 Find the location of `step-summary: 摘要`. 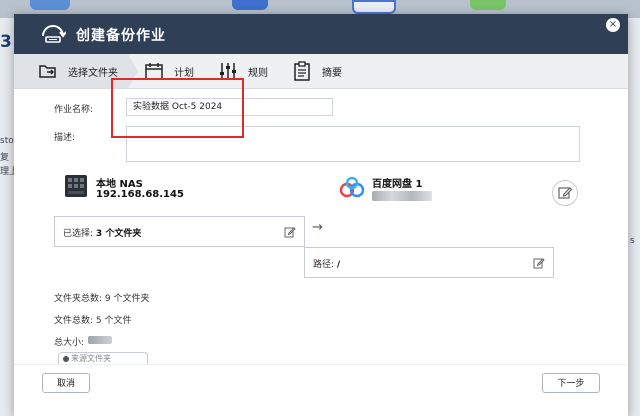

step-summary: 摘要 is located at coordinates (317, 71).